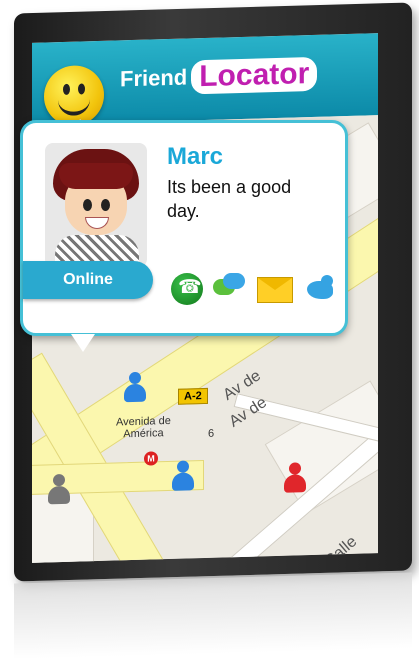  I want to click on smiley-logo-icon, so click(74, 95).